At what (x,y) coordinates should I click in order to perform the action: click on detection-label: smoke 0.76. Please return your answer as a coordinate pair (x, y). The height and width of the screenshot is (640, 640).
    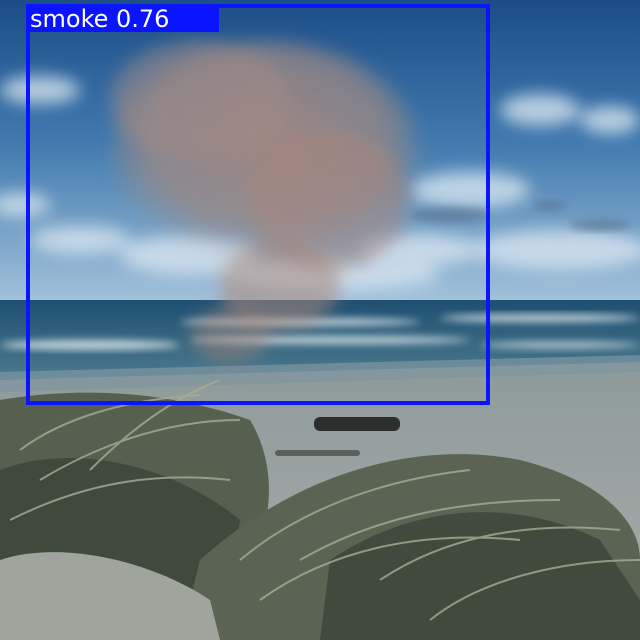
    Looking at the image, I should click on (99, 19).